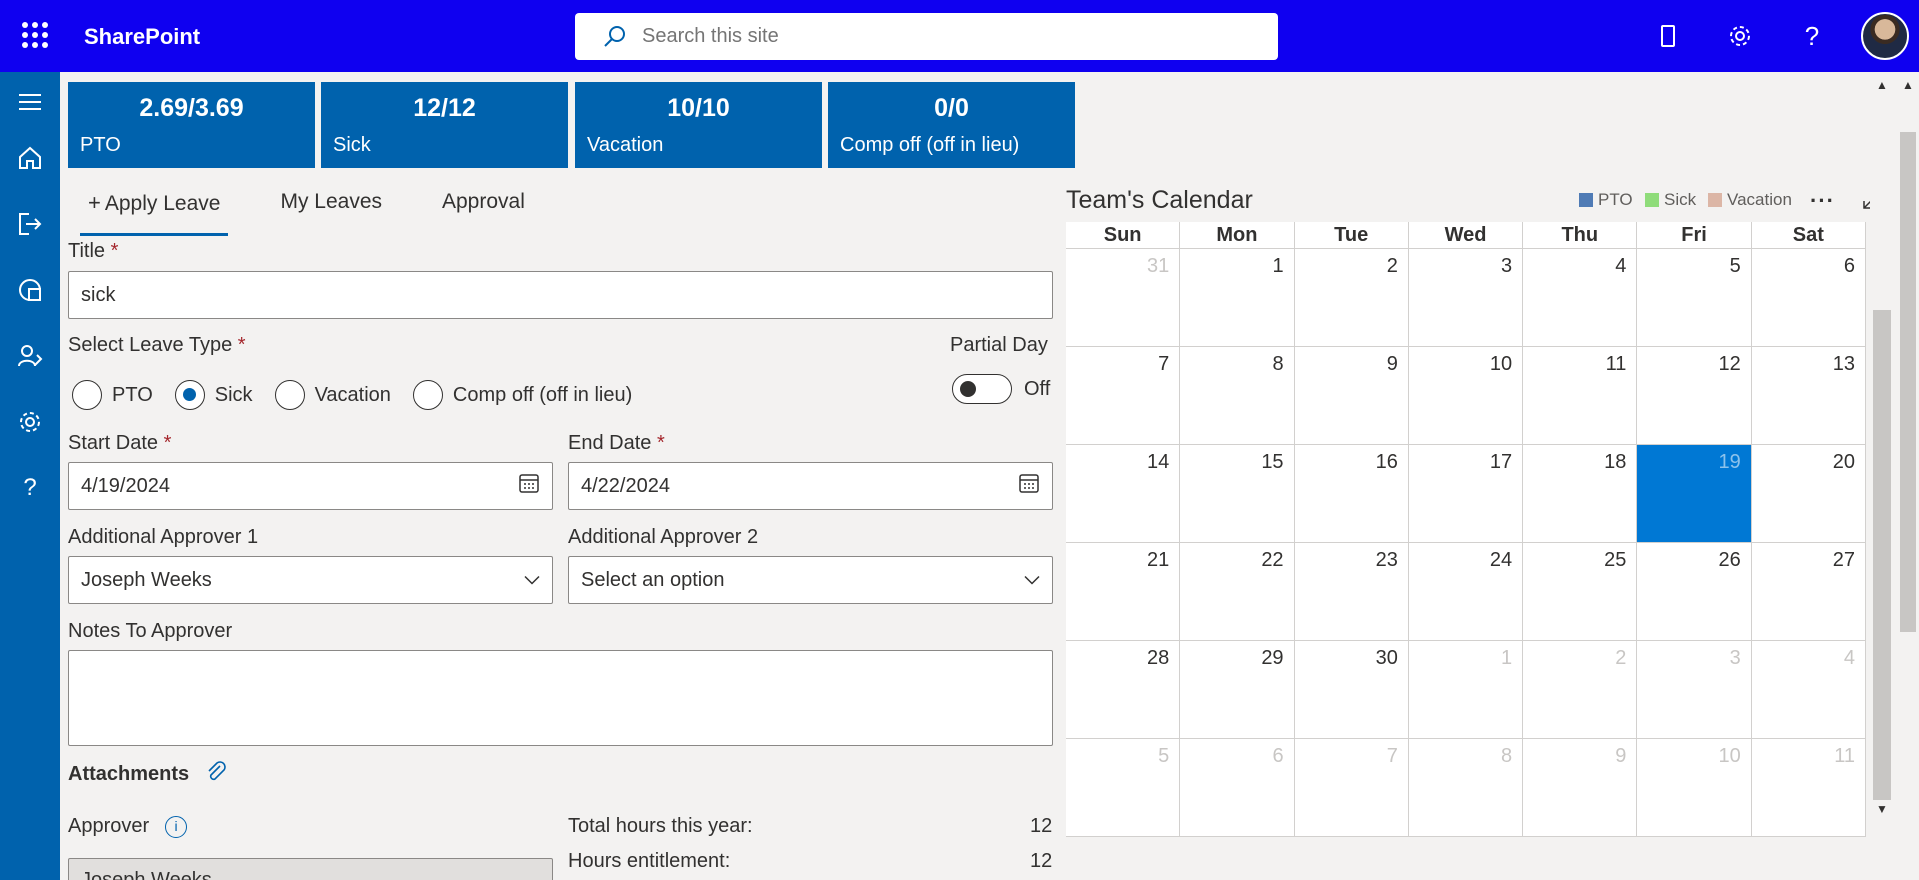 The height and width of the screenshot is (880, 1919). Describe the element at coordinates (35, 35) in the screenshot. I see `app-launcher-icon` at that location.